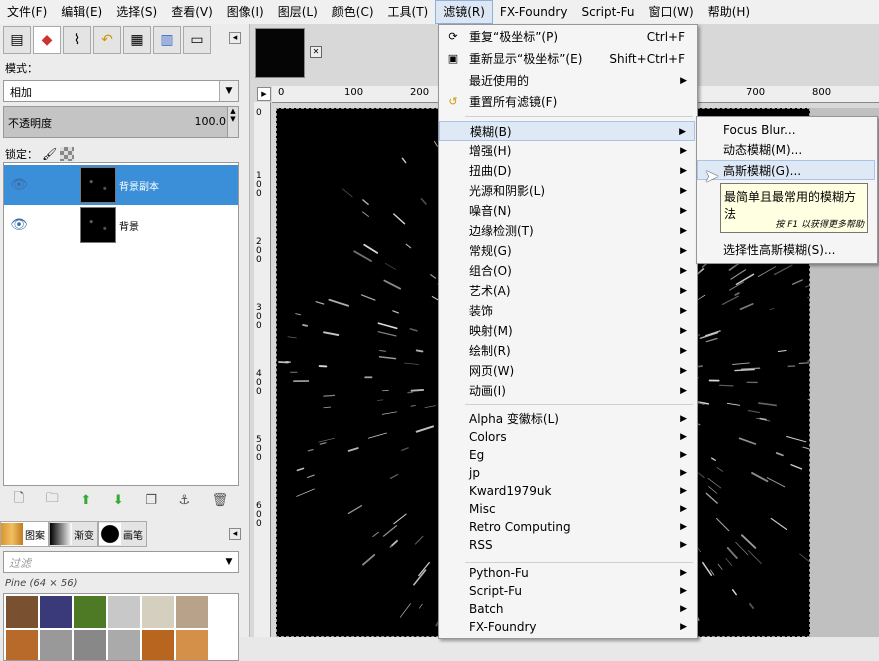 The height and width of the screenshot is (661, 879). Describe the element at coordinates (245, 12) in the screenshot. I see `menu-image: 图像(I)` at that location.